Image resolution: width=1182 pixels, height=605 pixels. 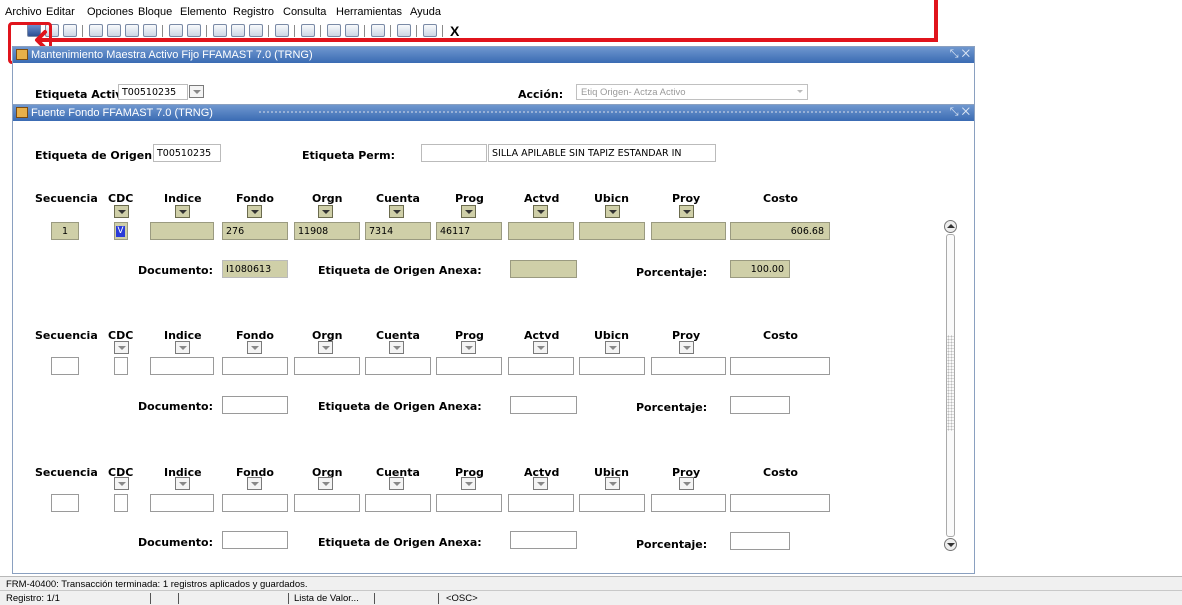 I want to click on menu-editar: Editar, so click(x=60, y=12).